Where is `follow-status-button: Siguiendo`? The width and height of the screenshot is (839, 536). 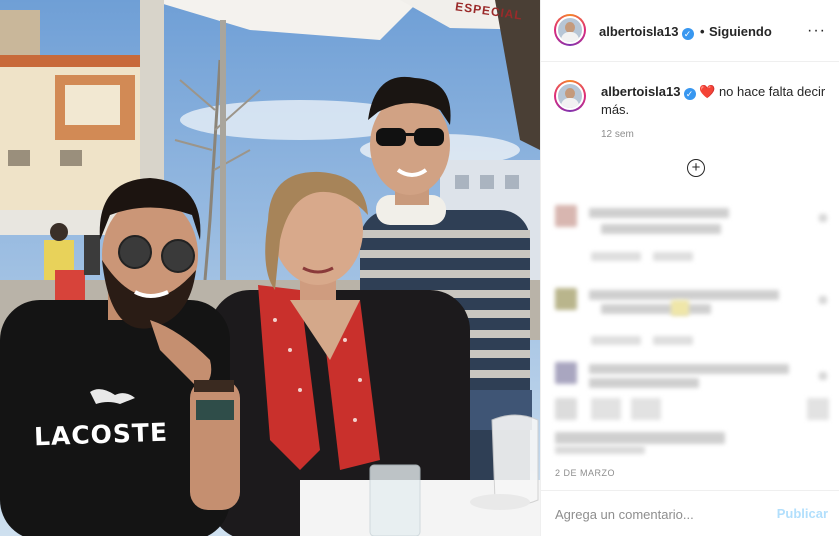
follow-status-button: Siguiendo is located at coordinates (740, 31).